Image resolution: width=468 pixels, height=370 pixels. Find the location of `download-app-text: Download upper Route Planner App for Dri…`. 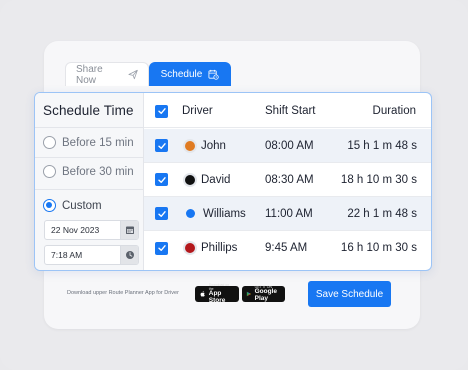

download-app-text: Download upper Route Planner App for Dri… is located at coordinates (123, 293).